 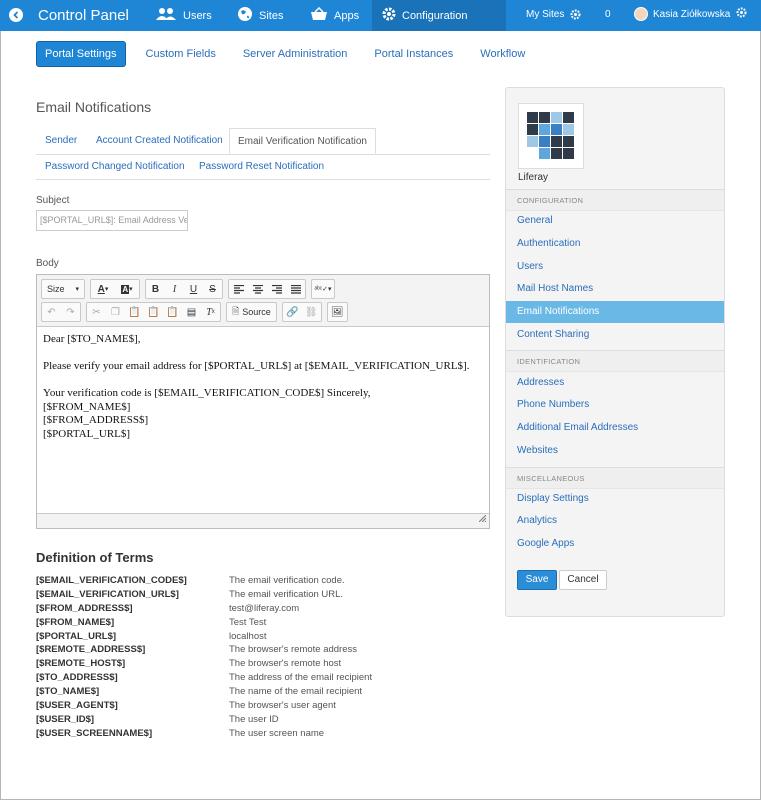 I want to click on cancel-button: Cancel, so click(x=583, y=580).